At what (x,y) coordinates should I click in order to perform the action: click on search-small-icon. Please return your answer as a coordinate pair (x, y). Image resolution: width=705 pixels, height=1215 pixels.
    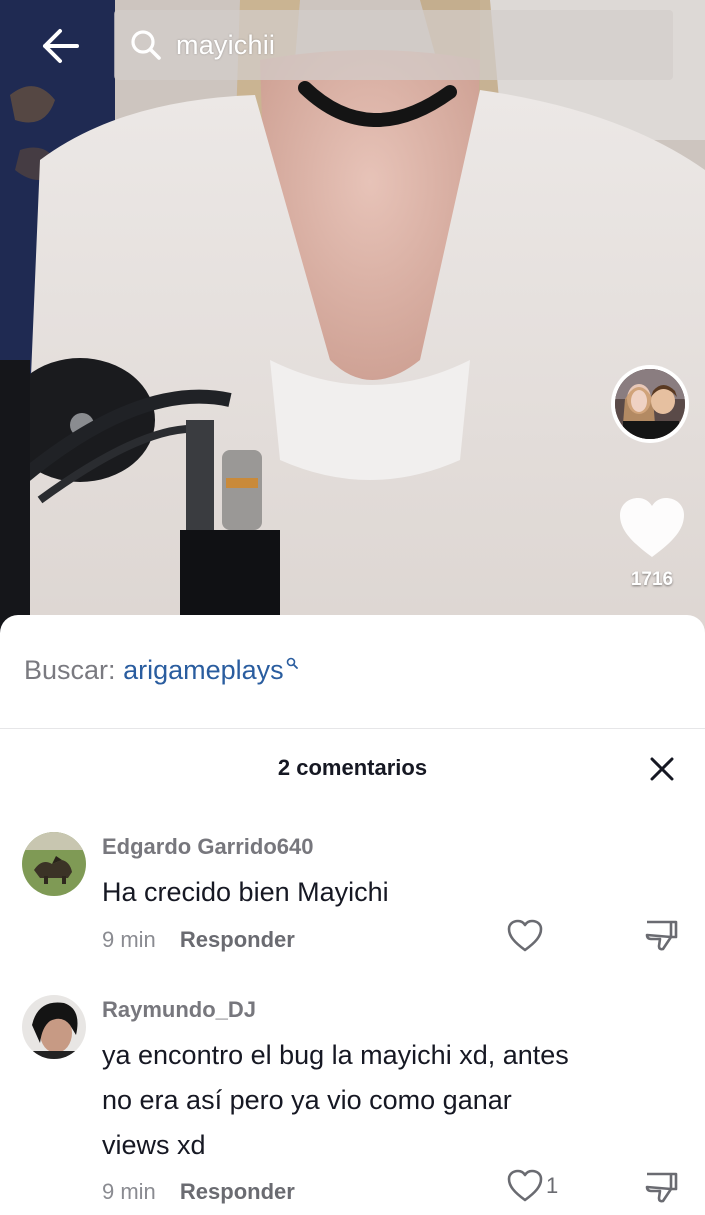
    Looking at the image, I should click on (292, 664).